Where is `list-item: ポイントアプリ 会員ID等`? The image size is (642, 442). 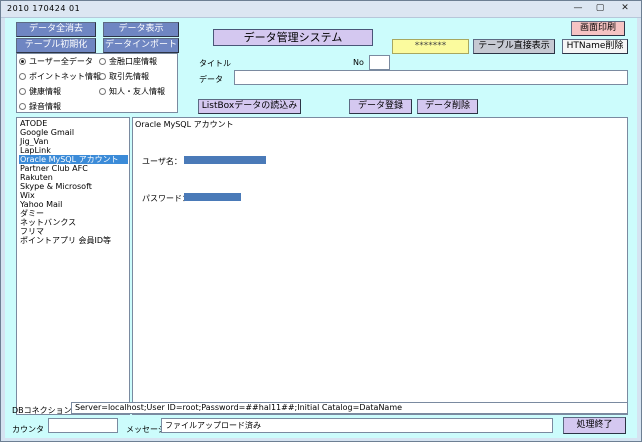 list-item: ポイントアプリ 会員ID等 is located at coordinates (73, 240).